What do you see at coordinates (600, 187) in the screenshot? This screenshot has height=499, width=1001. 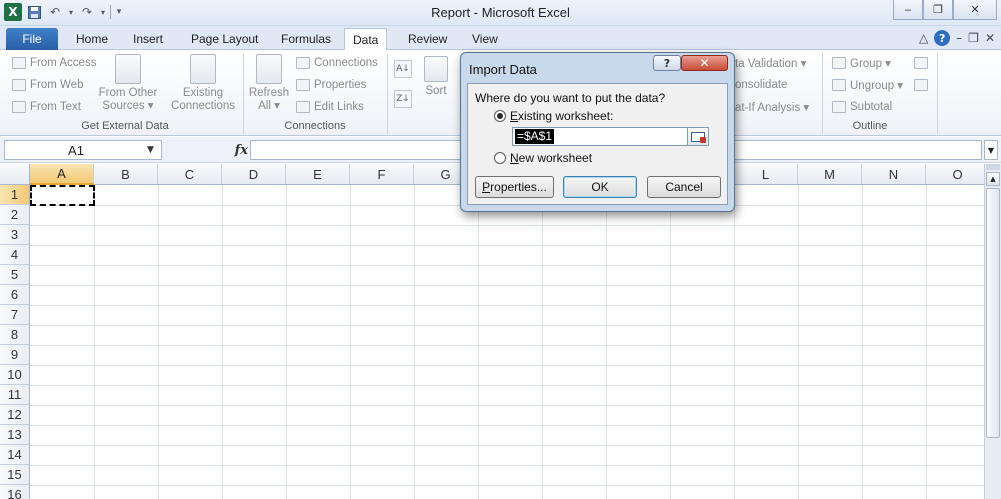 I see `ok-button: OK` at bounding box center [600, 187].